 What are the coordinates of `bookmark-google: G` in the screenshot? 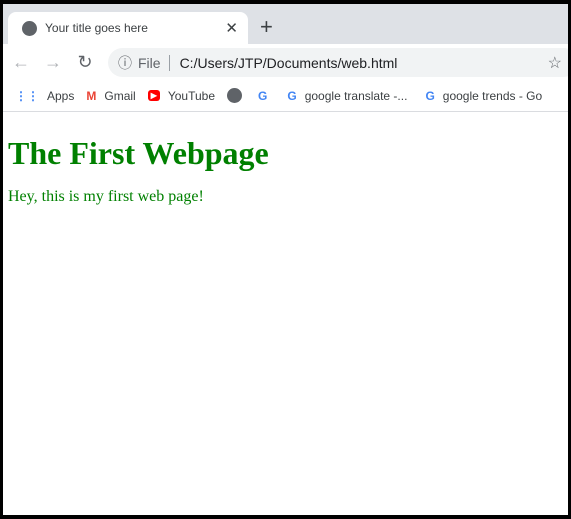 It's located at (262, 96).